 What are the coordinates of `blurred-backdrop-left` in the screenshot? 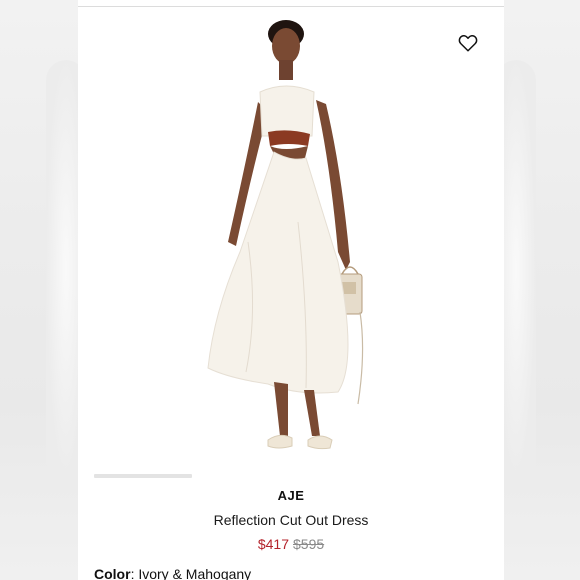 It's located at (43, 290).